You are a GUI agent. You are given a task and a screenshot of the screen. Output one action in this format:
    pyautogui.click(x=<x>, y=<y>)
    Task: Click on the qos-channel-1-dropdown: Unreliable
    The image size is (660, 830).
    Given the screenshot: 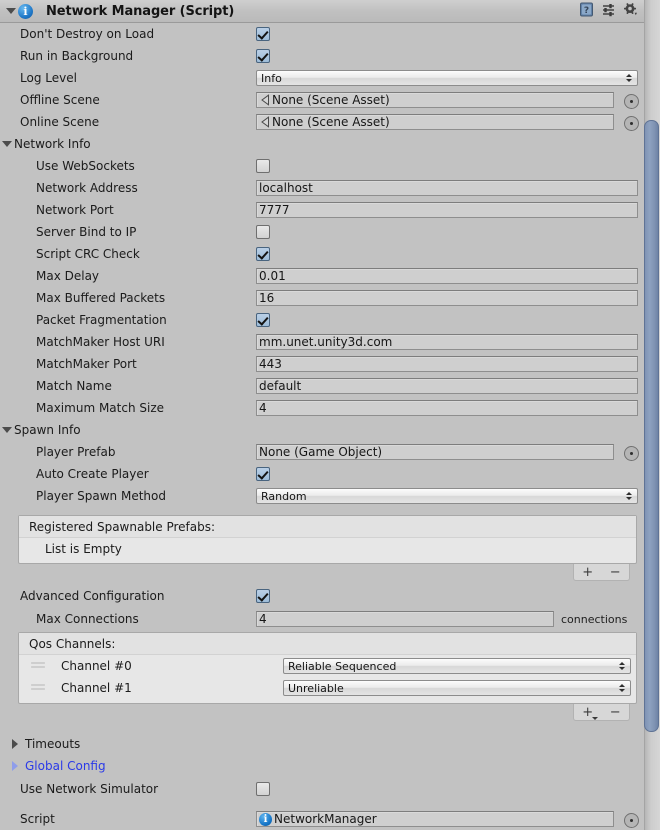 What is the action you would take?
    pyautogui.click(x=457, y=688)
    